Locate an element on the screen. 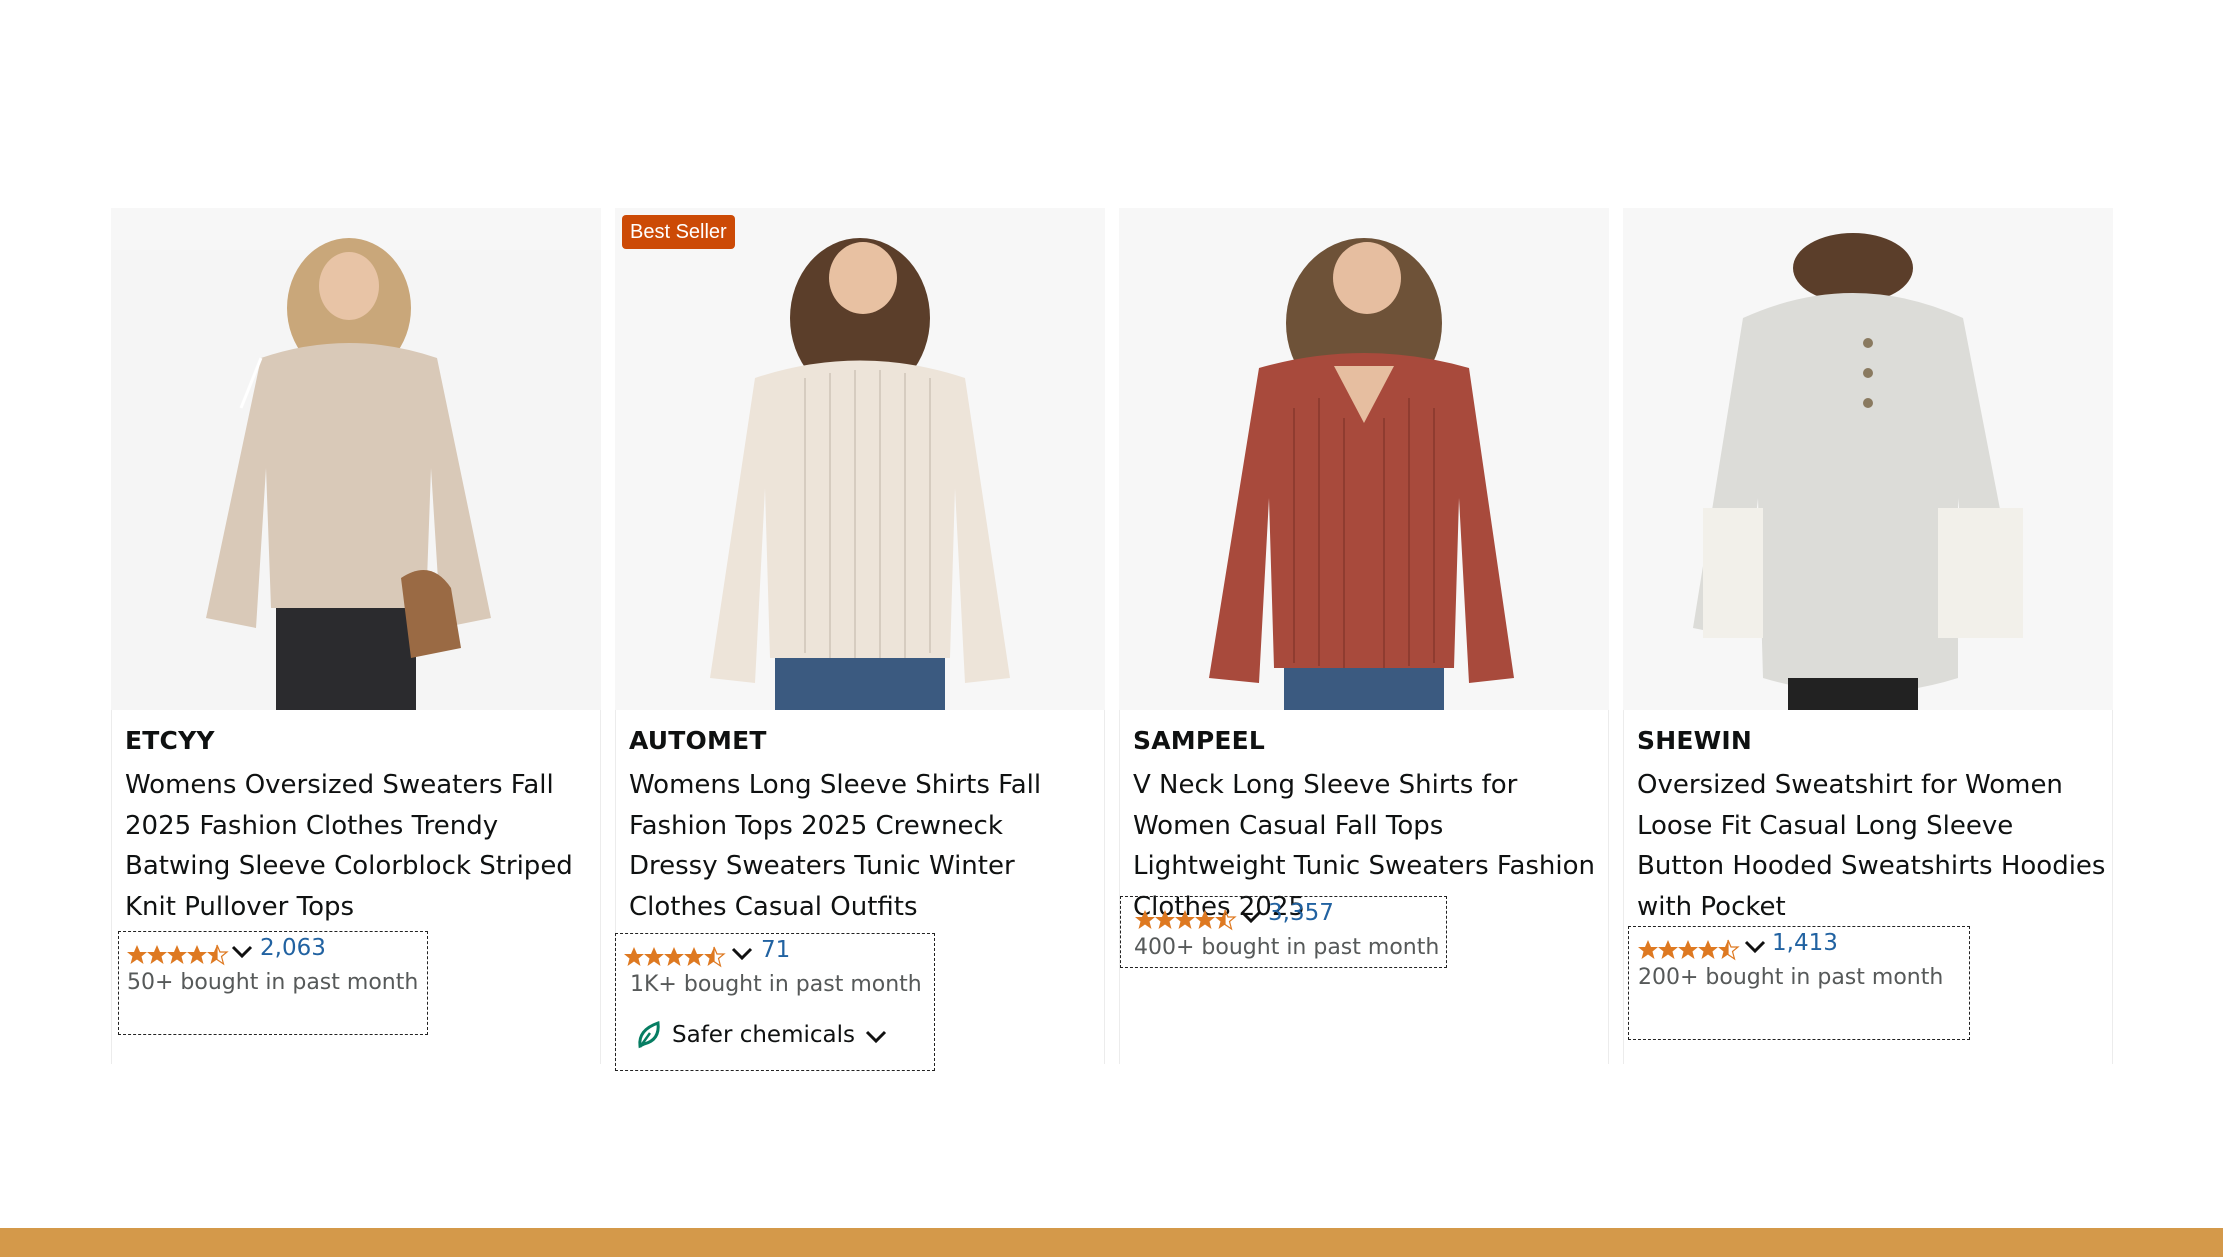  rating-block: 3,357 400+ bought in past month is located at coordinates (1283, 932).